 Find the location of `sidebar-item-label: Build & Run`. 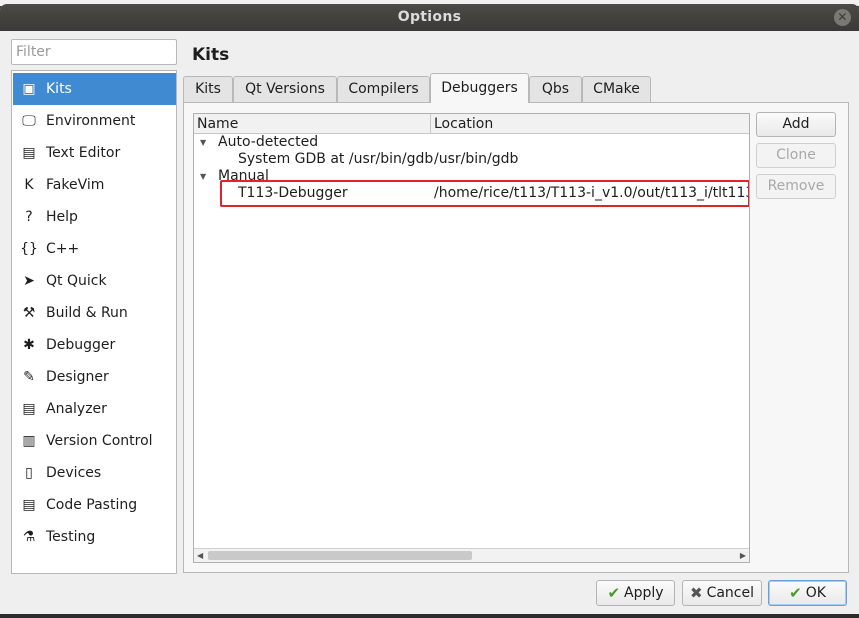

sidebar-item-label: Build & Run is located at coordinates (87, 313).